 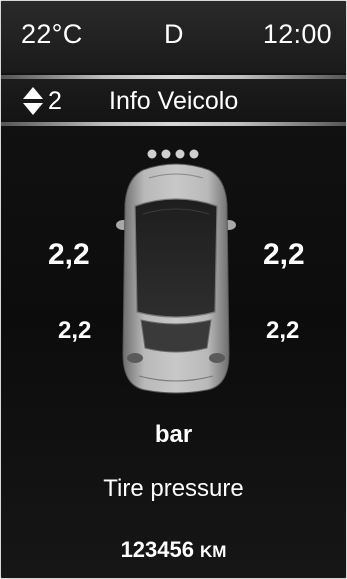 I want to click on outside-temperature: 22°C, so click(x=52, y=34).